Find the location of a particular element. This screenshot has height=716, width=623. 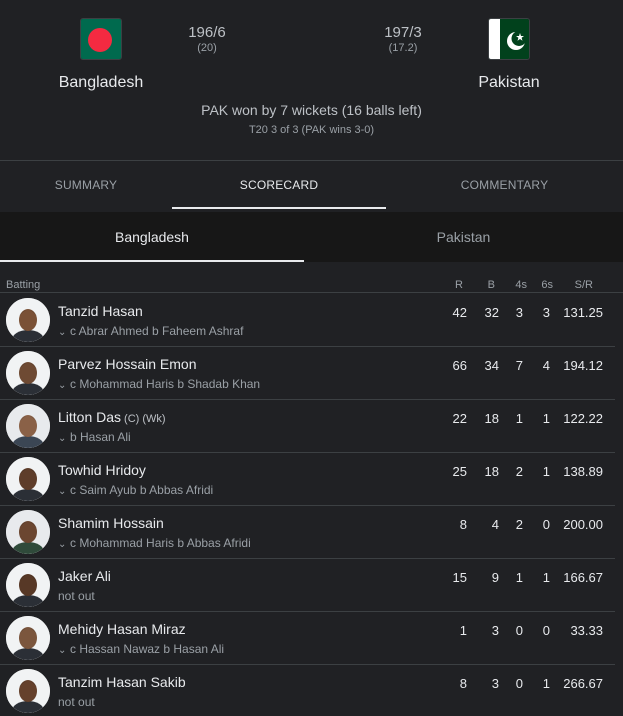

innings-tabs: Bangladesh Pakistan is located at coordinates (311, 237).